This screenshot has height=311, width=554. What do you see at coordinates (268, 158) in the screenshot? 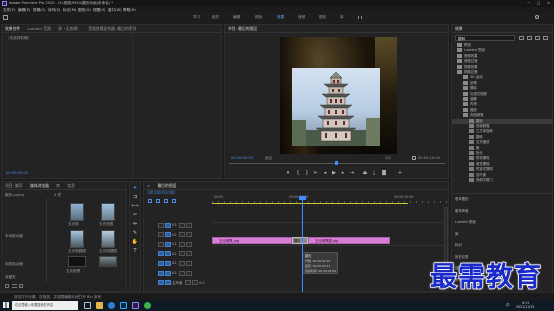
I see `fit-dropdown: 适合` at bounding box center [268, 158].